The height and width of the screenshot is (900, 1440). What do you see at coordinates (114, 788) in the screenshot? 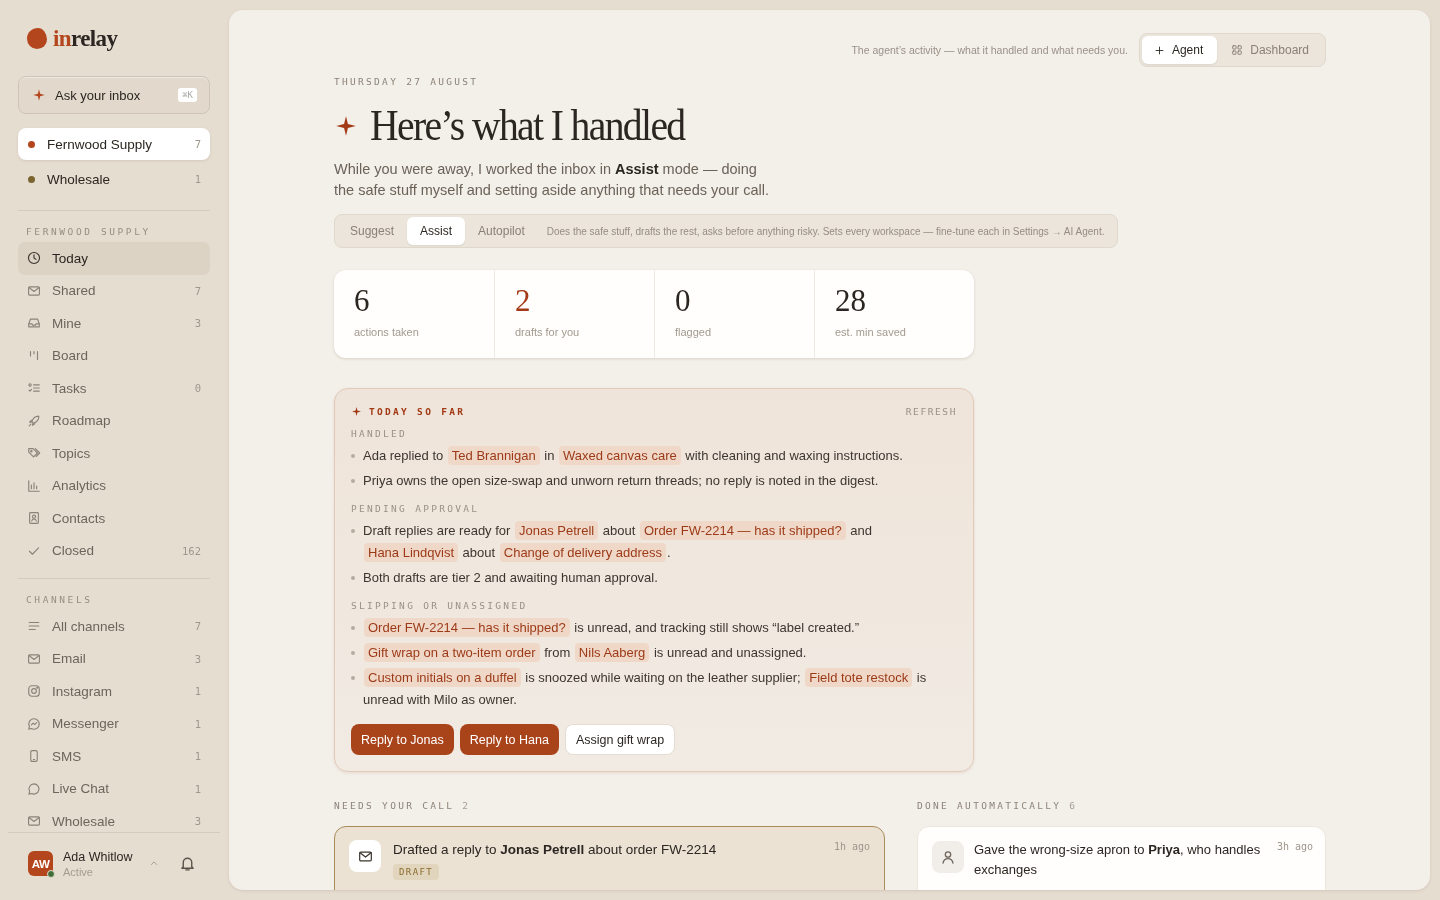
I see `sidebar-item: Live Chat 1` at bounding box center [114, 788].